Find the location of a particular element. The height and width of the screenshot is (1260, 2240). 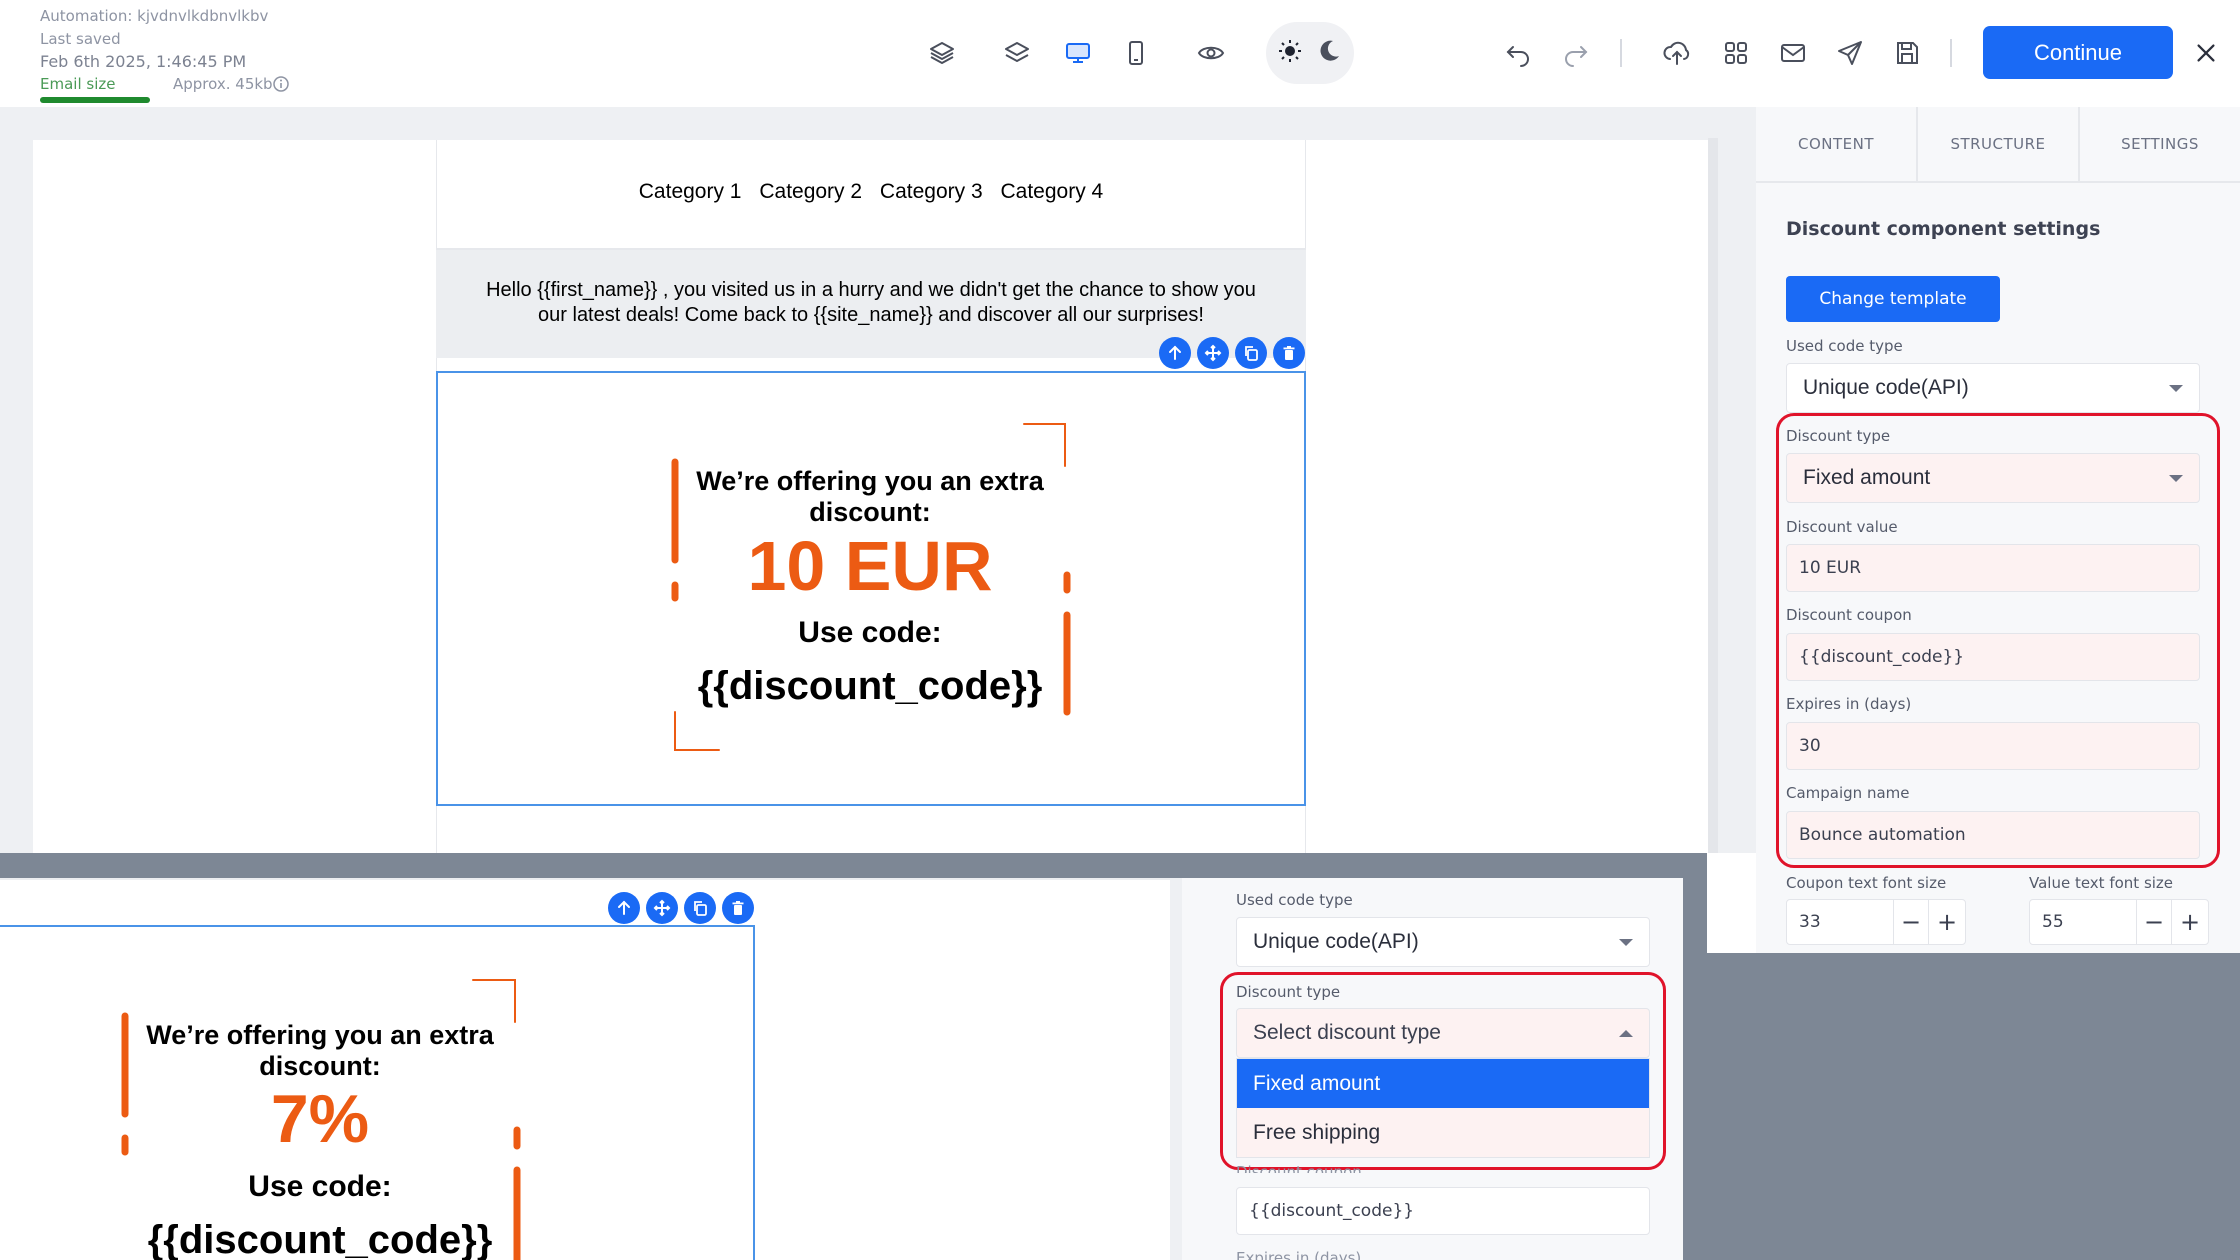

used-code-type-select: Unique code(API) is located at coordinates (1993, 388).